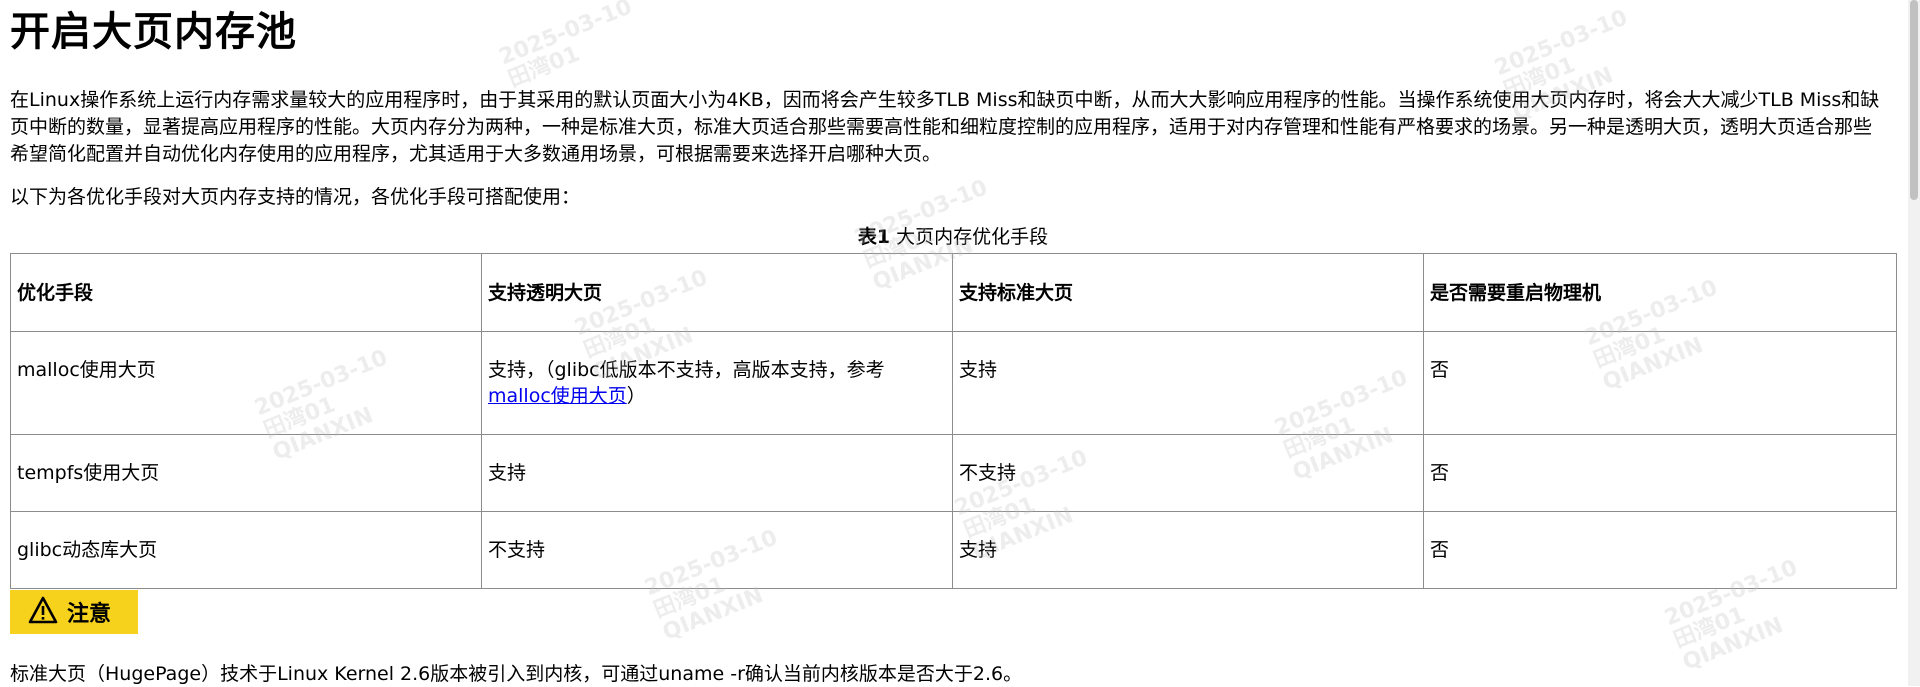 The width and height of the screenshot is (1920, 687). Describe the element at coordinates (874, 237) in the screenshot. I see `table-caption-label: 表1` at that location.